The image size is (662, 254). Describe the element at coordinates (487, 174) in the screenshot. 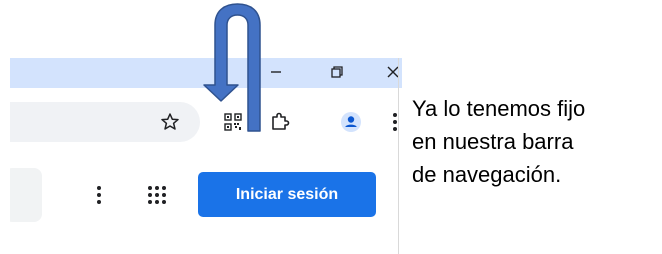

I see `caption-line: de navegación.` at that location.